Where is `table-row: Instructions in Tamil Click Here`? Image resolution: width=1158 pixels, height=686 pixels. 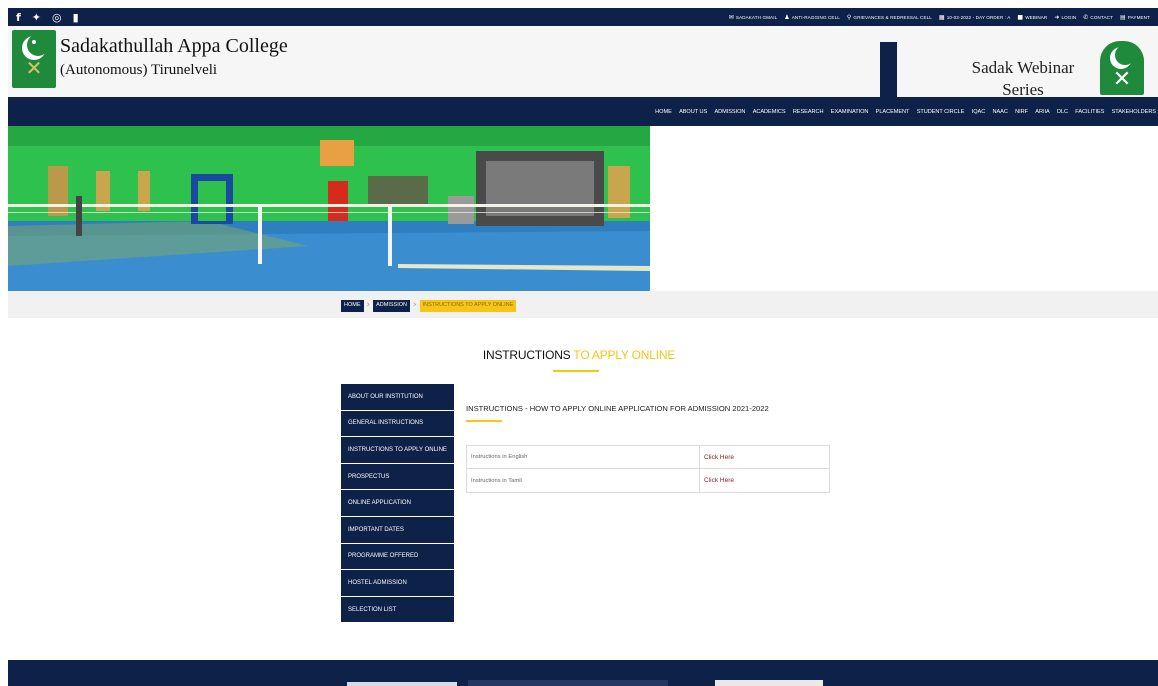 table-row: Instructions in Tamil Click Here is located at coordinates (648, 480).